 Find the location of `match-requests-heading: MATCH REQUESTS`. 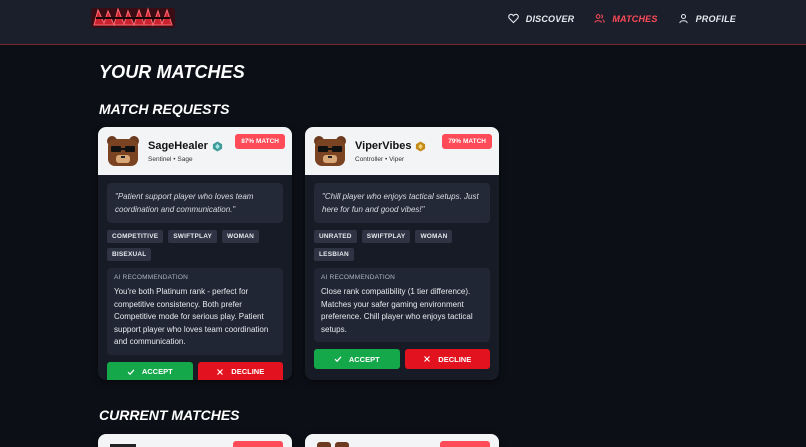

match-requests-heading: MATCH REQUESTS is located at coordinates (164, 109).